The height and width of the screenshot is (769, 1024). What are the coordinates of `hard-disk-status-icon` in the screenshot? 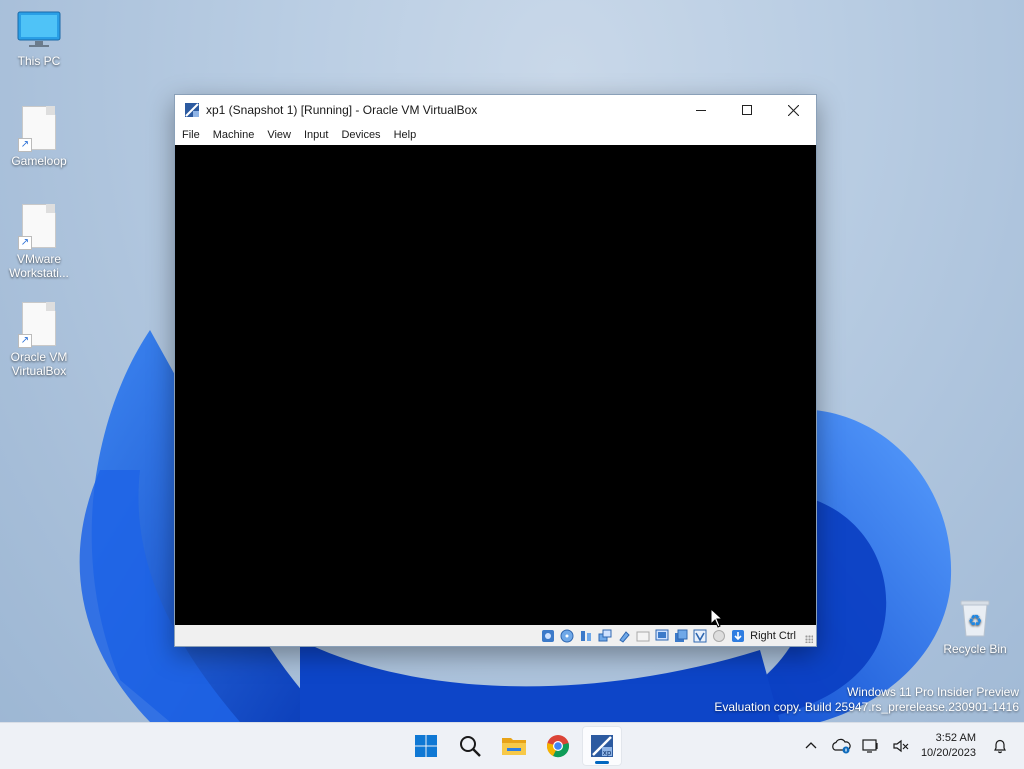 It's located at (548, 636).